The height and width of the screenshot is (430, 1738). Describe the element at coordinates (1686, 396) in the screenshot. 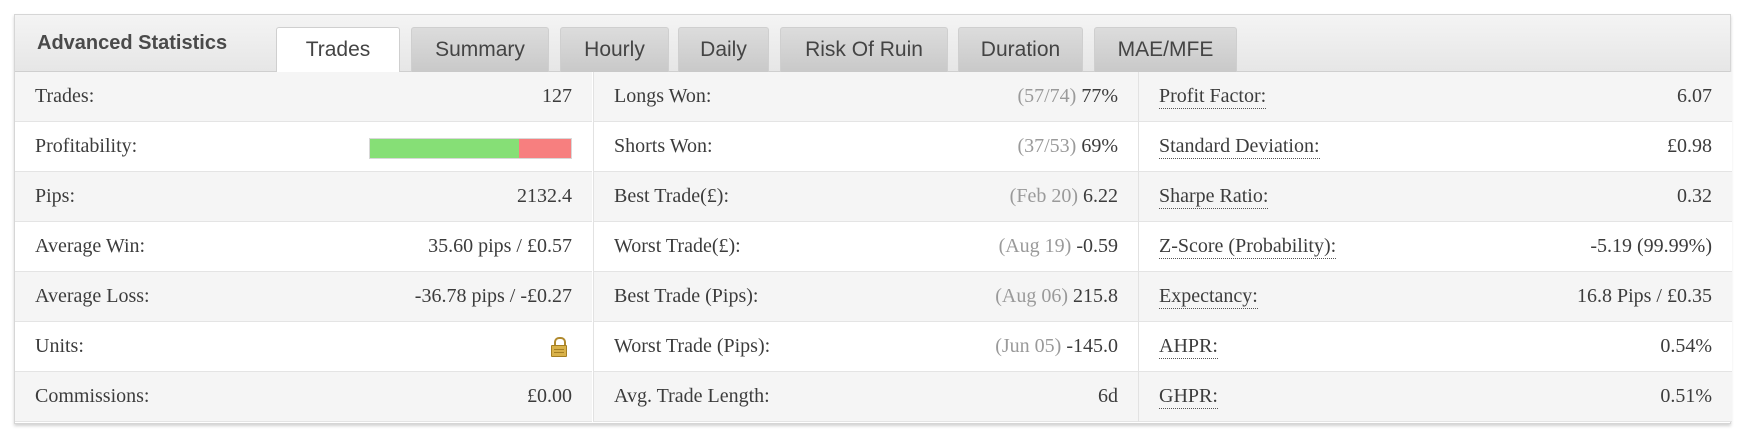

I see `stat-value: 0.51%` at that location.